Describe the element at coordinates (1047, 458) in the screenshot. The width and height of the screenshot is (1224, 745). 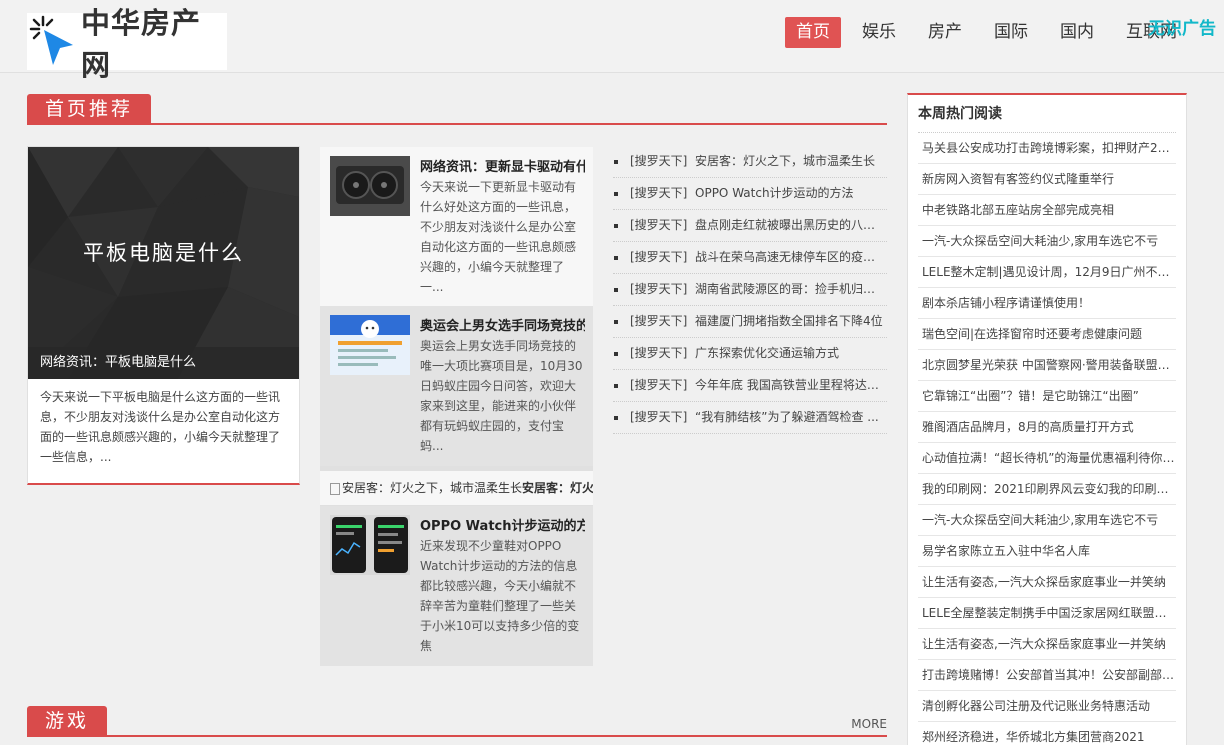
I see `sidebar-item: 心动值拉满！“超长待机”的海量优惠福利待你领取` at that location.